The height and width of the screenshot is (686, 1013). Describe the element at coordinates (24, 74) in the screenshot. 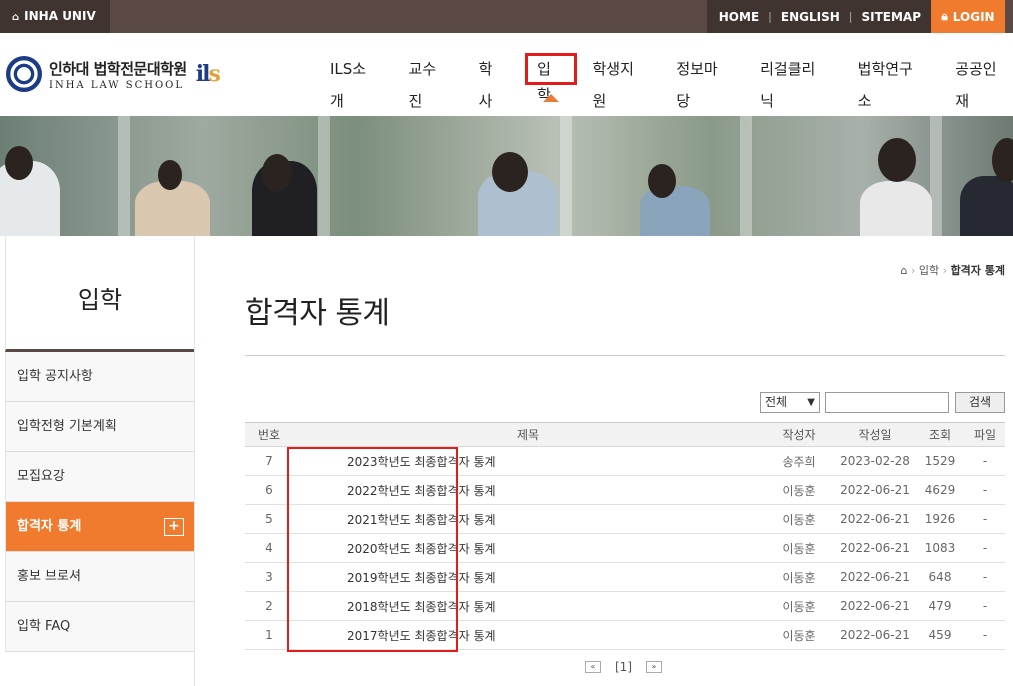

I see `university-seal-icon` at that location.